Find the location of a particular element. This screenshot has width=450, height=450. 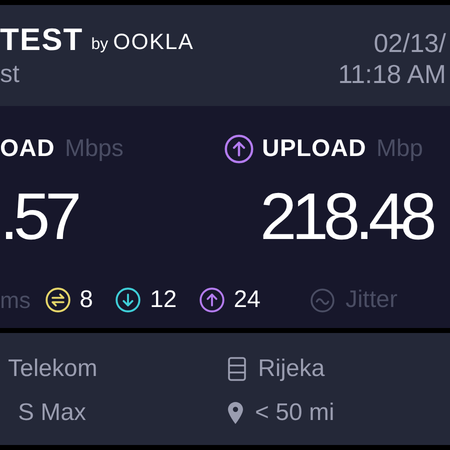

speed-value: .57 is located at coordinates (39, 216).